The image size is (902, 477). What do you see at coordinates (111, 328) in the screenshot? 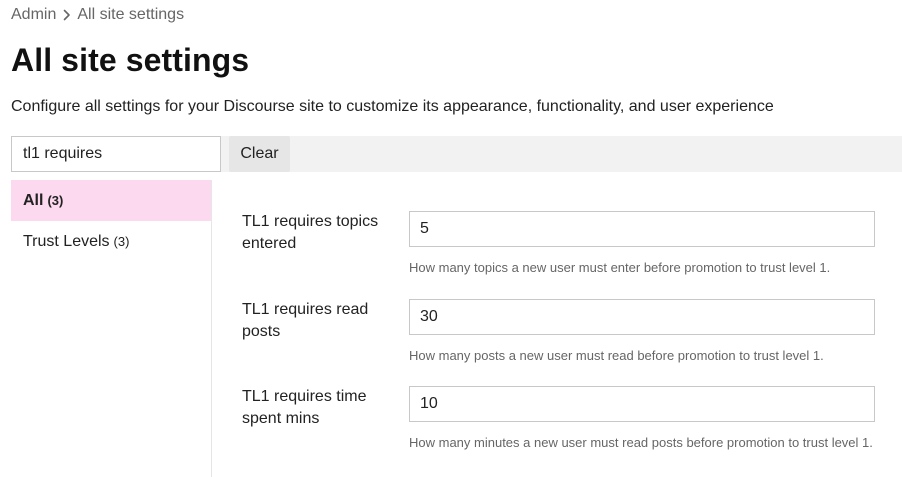
I see `settings-category-sidebar: All (3) Trust Levels (3)` at bounding box center [111, 328].